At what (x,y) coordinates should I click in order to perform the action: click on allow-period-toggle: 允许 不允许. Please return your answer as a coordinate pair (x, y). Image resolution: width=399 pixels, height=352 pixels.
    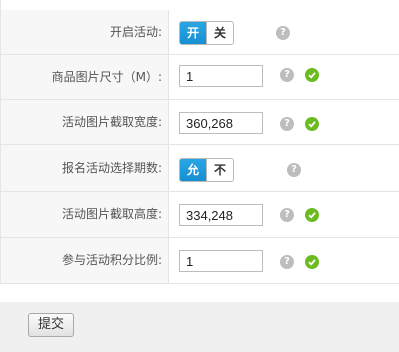
    Looking at the image, I should click on (207, 170).